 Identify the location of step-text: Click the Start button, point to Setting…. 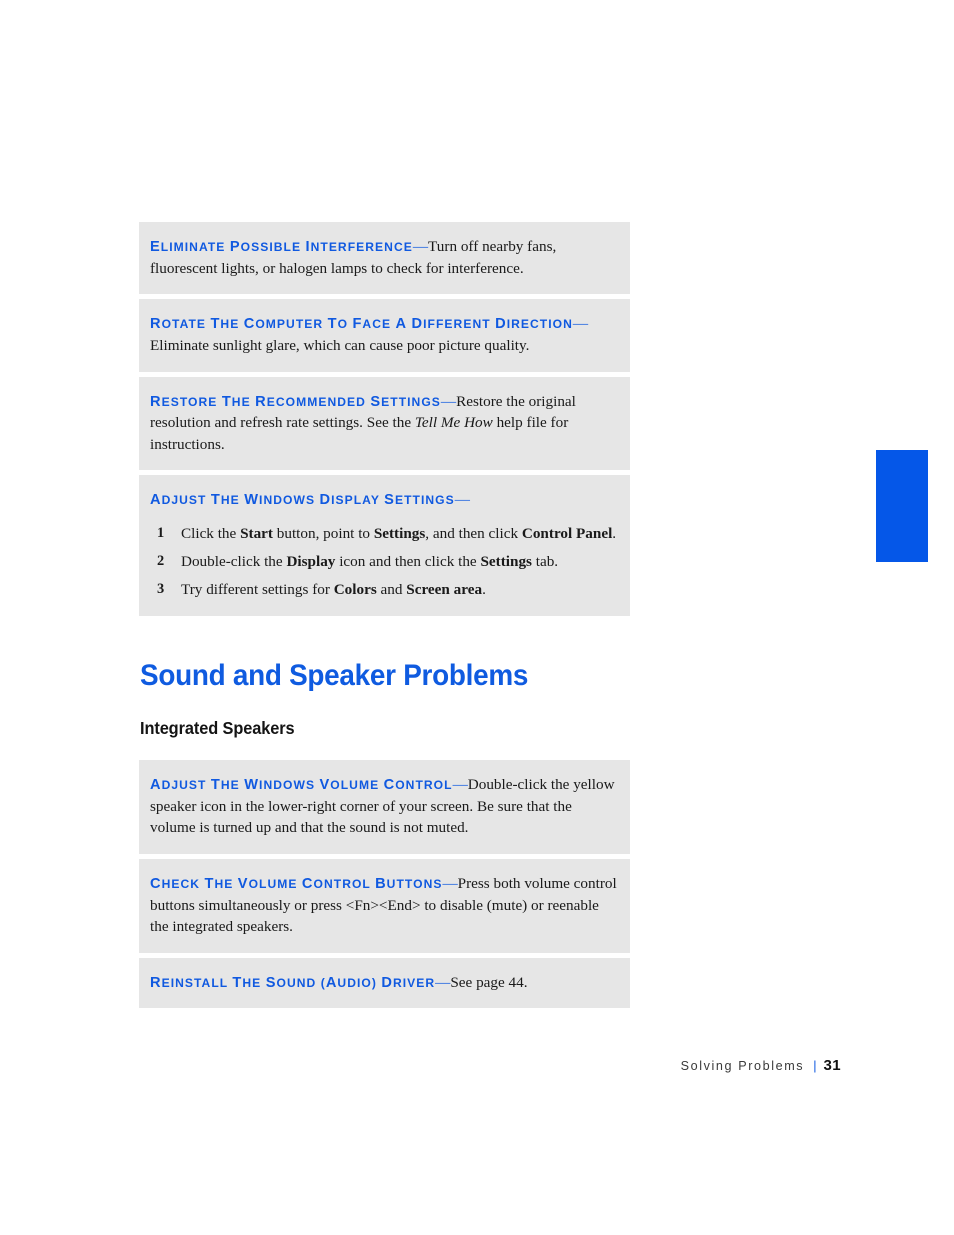
(399, 534).